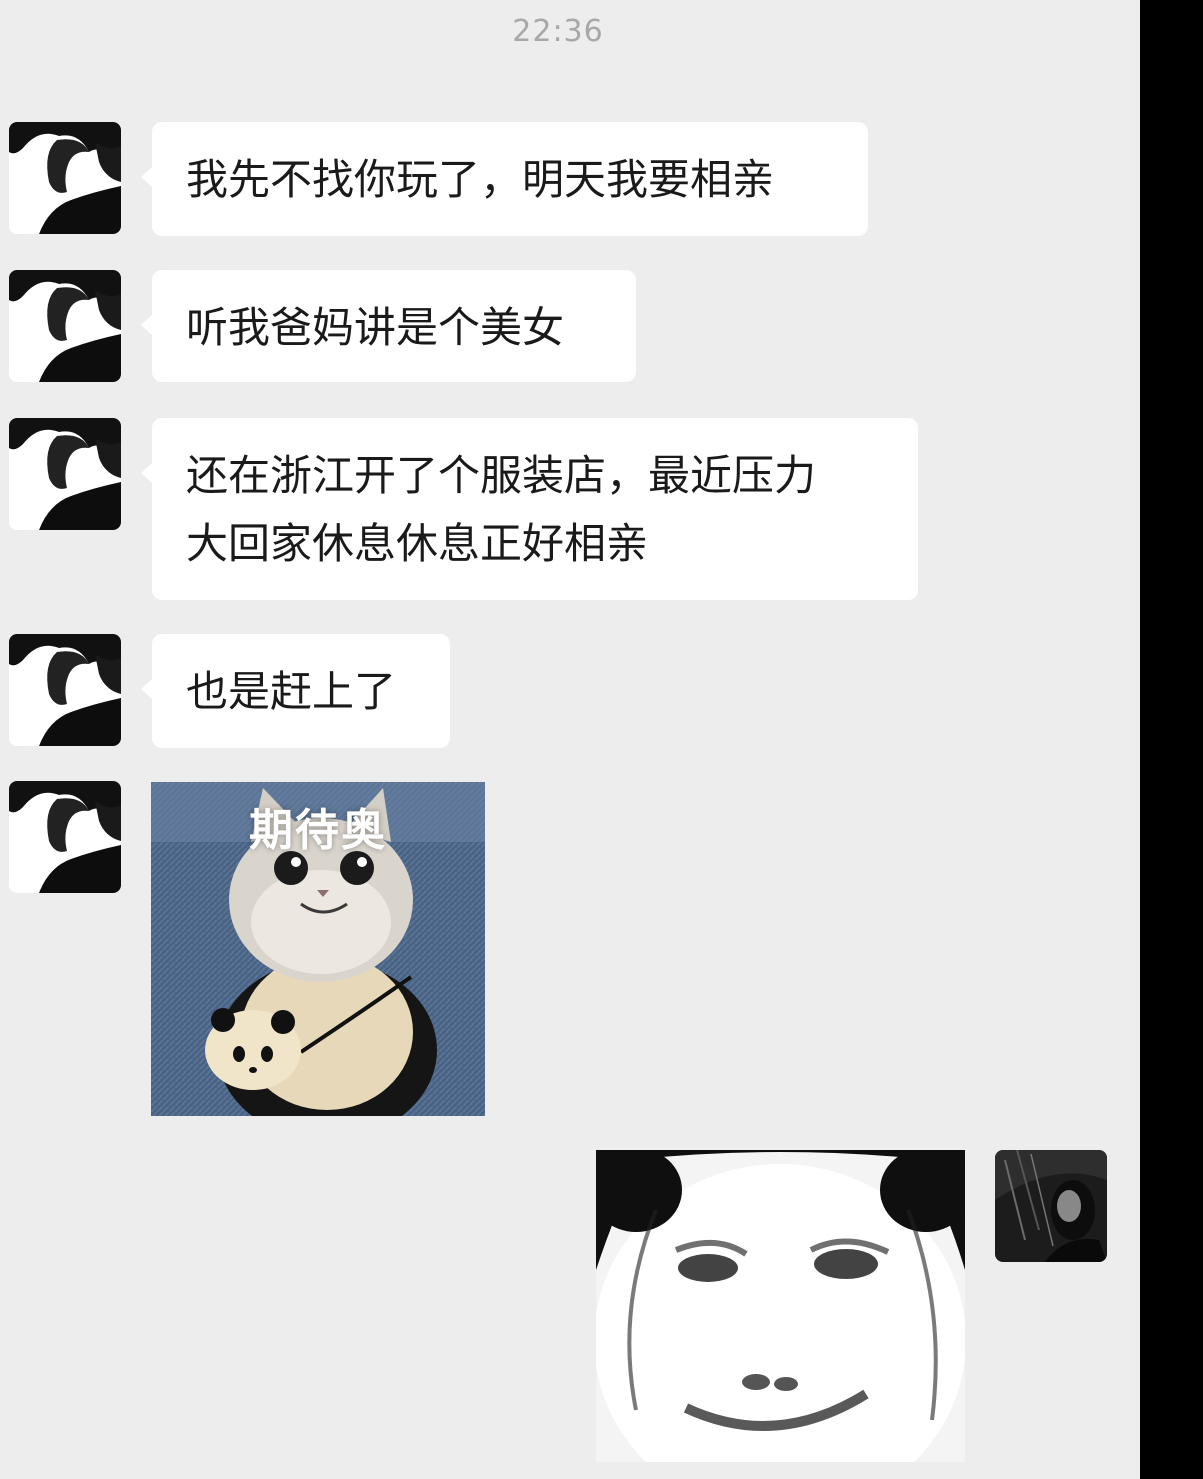 The width and height of the screenshot is (1203, 1479). I want to click on panda-face-meme-sticker, so click(780, 1306).